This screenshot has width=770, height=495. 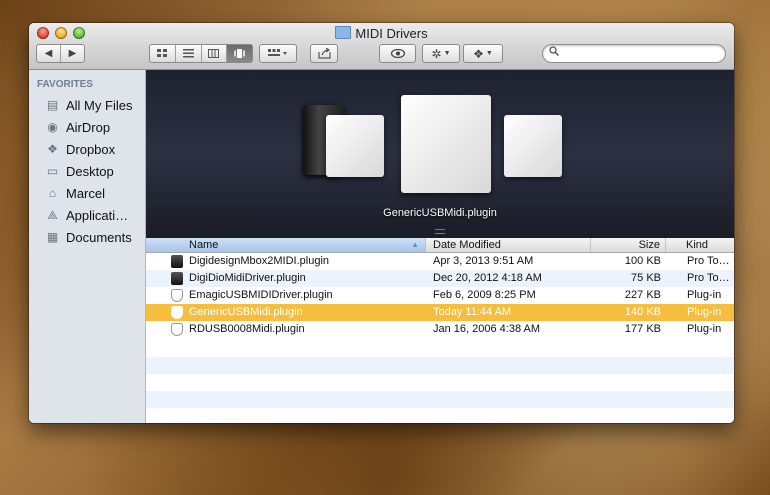 I want to click on sidebar-item-dropbox: ❖ Dropbox, so click(x=80, y=149).